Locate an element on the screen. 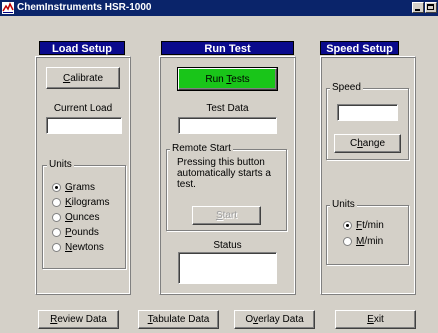  radio-ft-min: Ft/min is located at coordinates (363, 225).